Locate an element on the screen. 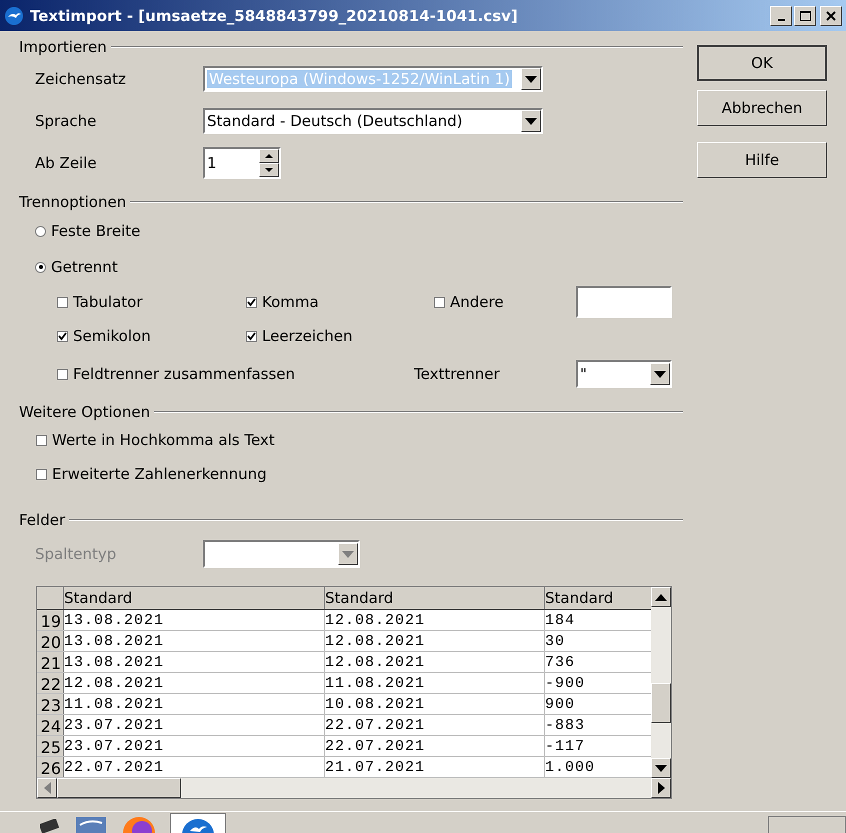 The width and height of the screenshot is (846, 833). maximize-icon is located at coordinates (805, 15).